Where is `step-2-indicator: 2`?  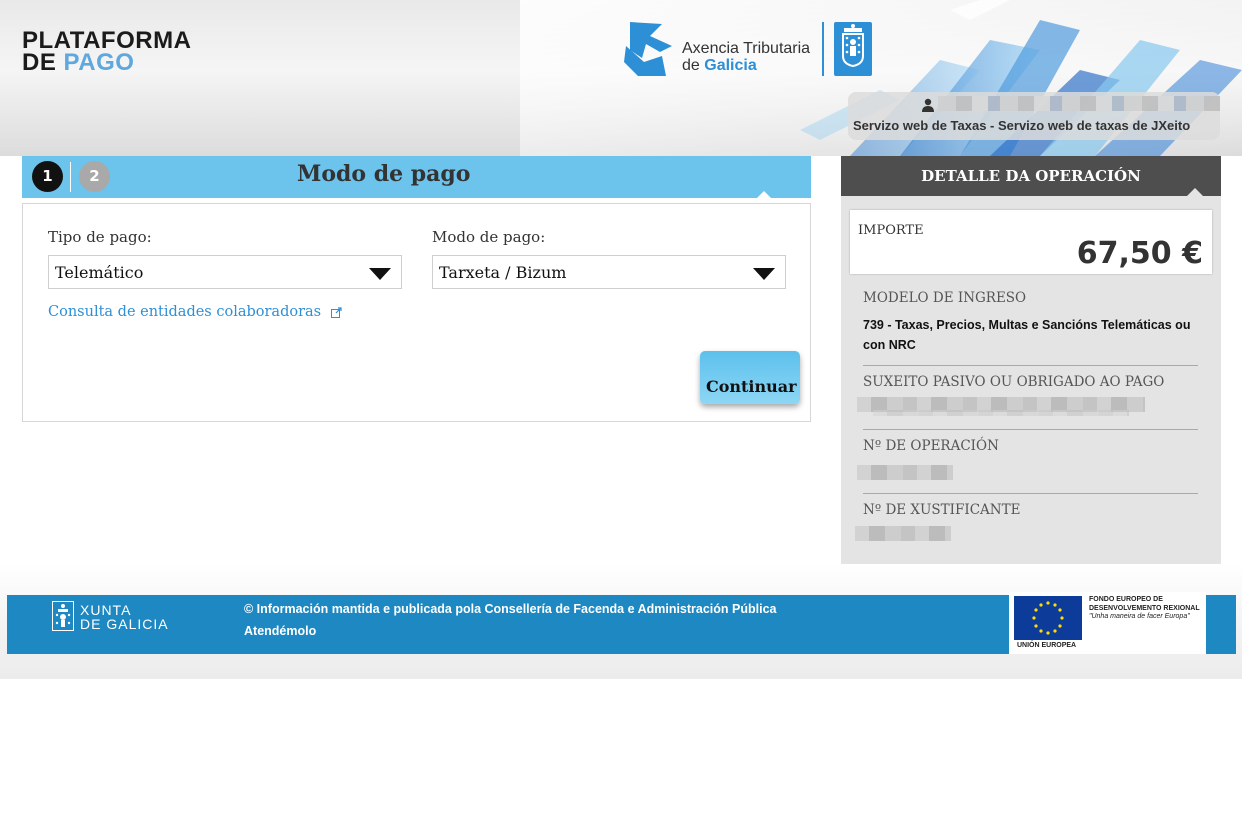 step-2-indicator: 2 is located at coordinates (94, 176).